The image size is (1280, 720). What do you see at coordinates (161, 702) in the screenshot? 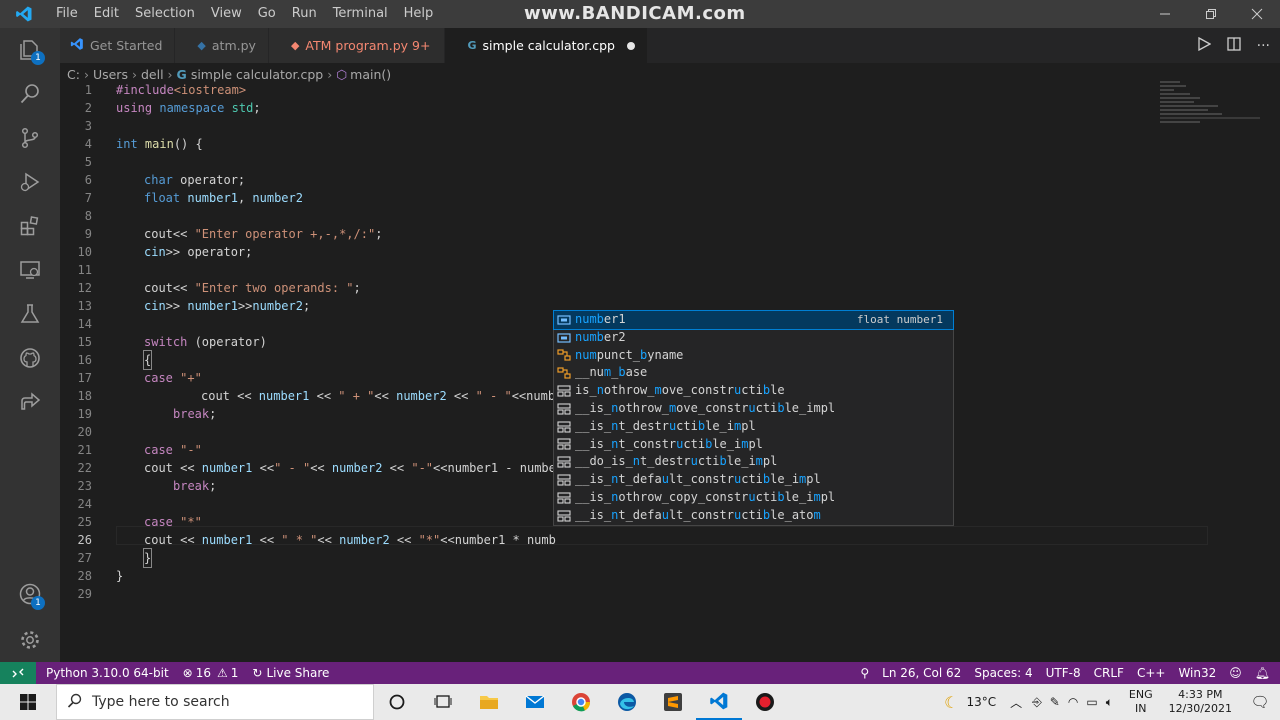
I see `search-placeholder: Type here to search` at bounding box center [161, 702].